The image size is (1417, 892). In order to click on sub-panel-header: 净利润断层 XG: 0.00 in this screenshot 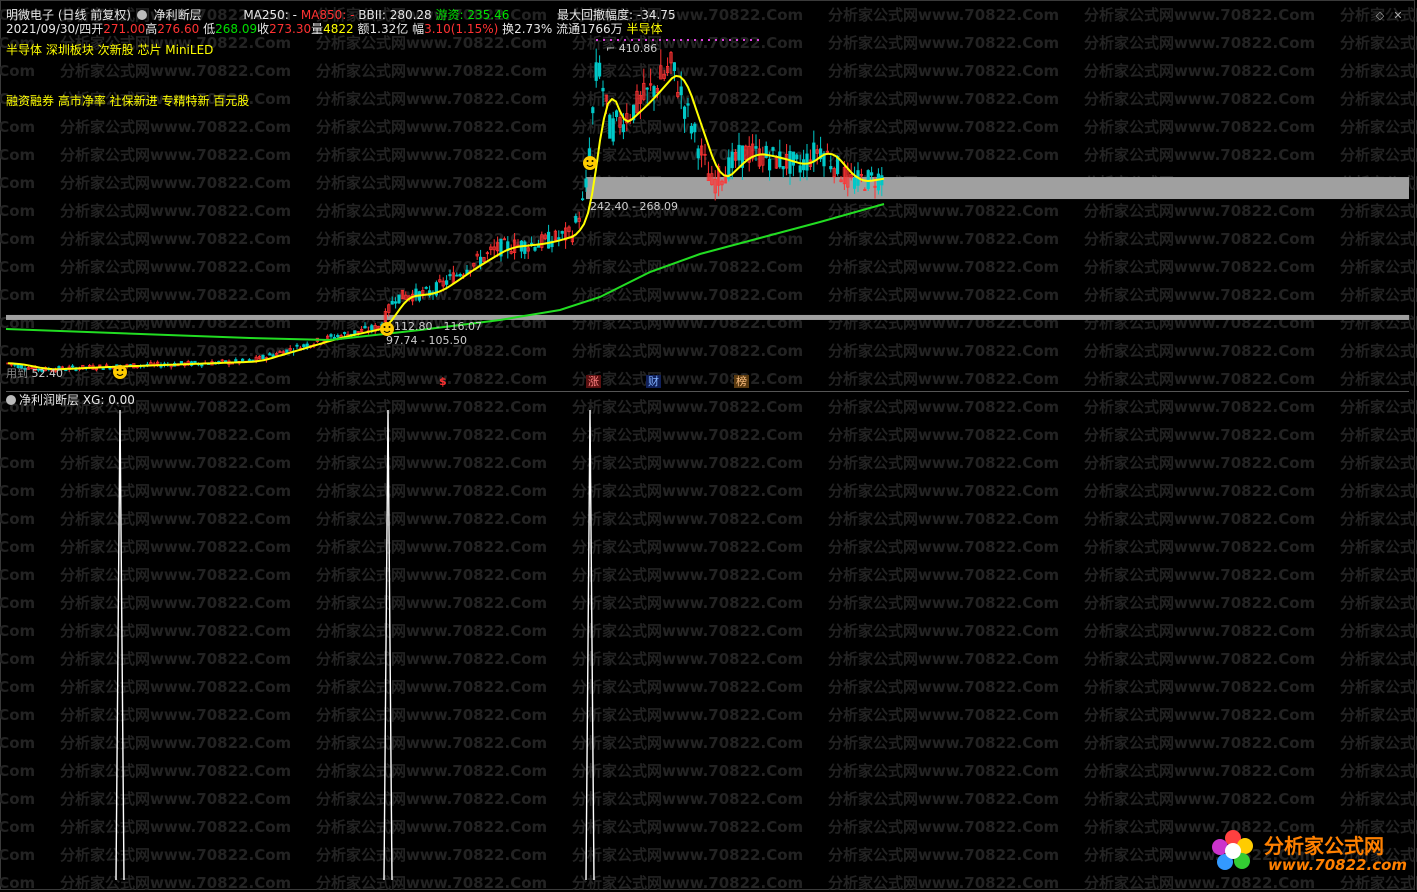, I will do `click(70, 400)`.